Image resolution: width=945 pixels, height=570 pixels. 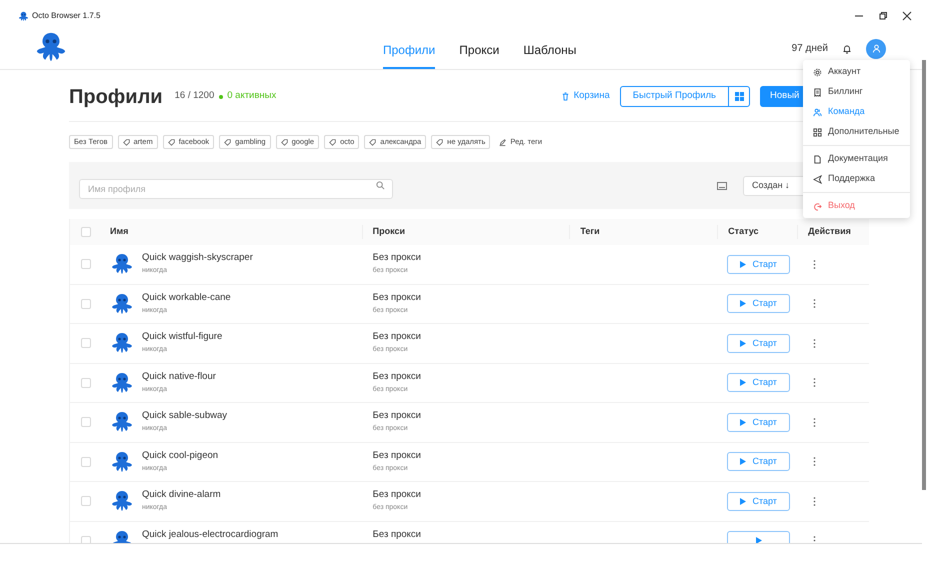 What do you see at coordinates (810, 48) in the screenshot?
I see `subscription-days: 97 дней` at bounding box center [810, 48].